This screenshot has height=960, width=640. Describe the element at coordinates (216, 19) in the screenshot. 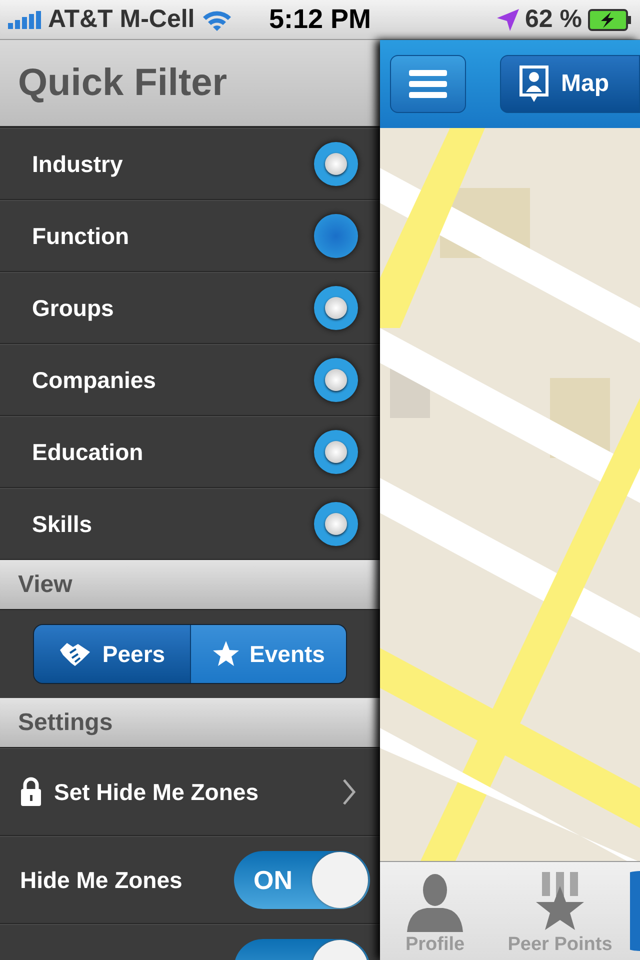

I see `wifi-icon` at that location.